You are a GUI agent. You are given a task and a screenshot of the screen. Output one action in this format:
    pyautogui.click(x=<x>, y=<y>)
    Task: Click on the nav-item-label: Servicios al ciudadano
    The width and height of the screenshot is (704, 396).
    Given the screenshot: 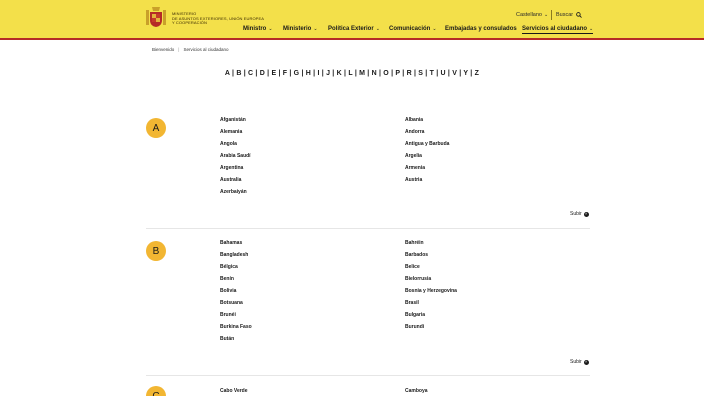 What is the action you would take?
    pyautogui.click(x=555, y=29)
    